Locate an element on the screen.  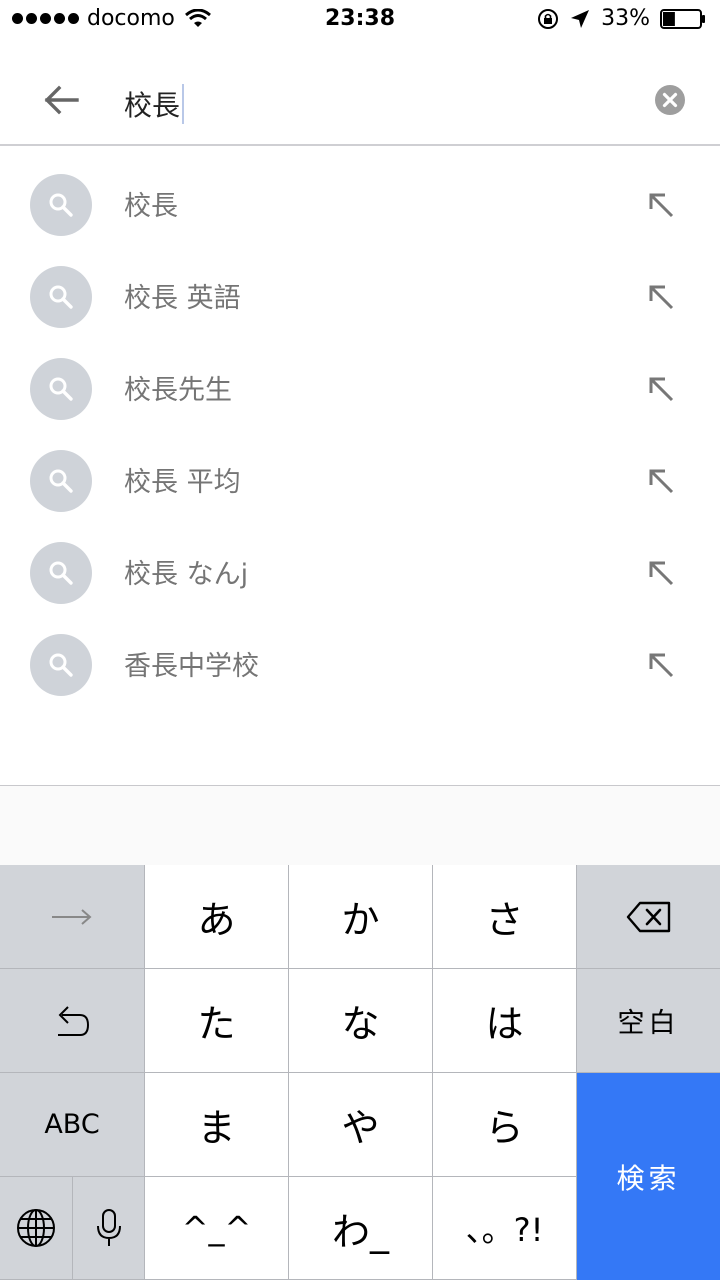
kana-key-ya: や is located at coordinates (361, 1125).